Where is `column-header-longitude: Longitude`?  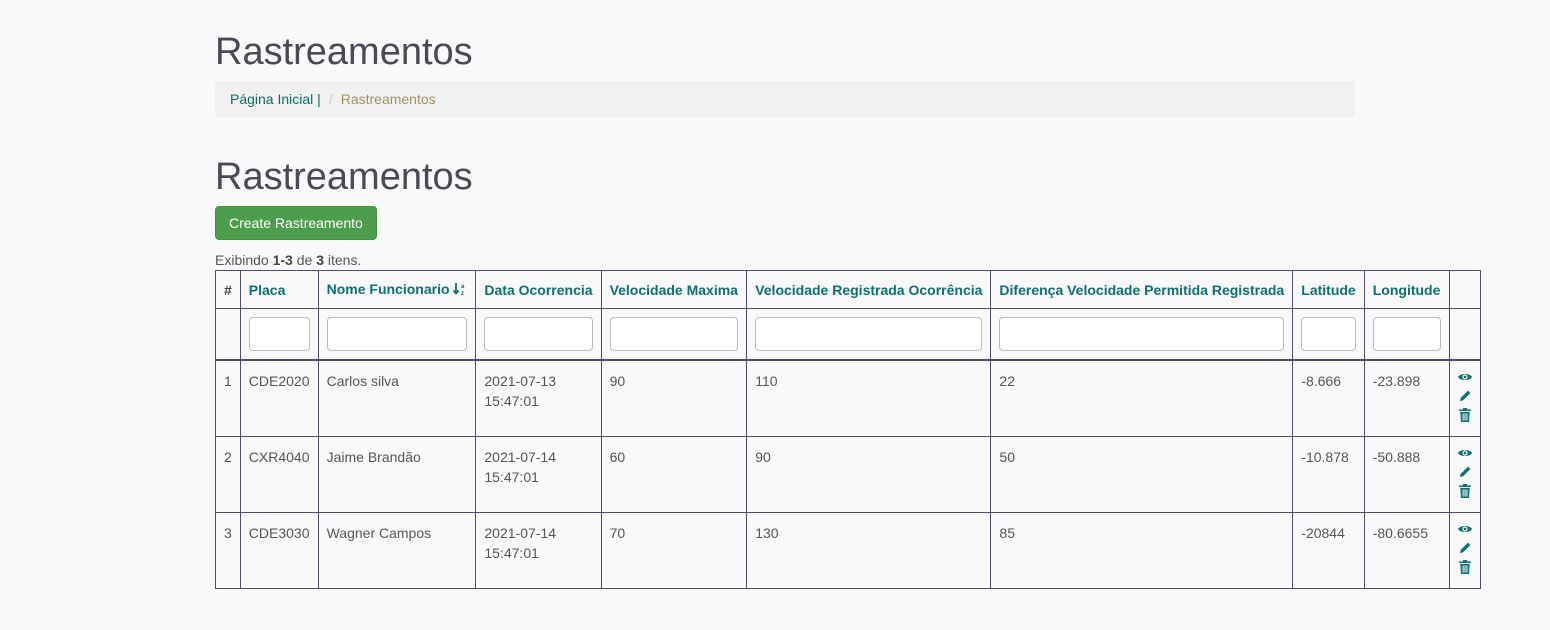
column-header-longitude: Longitude is located at coordinates (1406, 289).